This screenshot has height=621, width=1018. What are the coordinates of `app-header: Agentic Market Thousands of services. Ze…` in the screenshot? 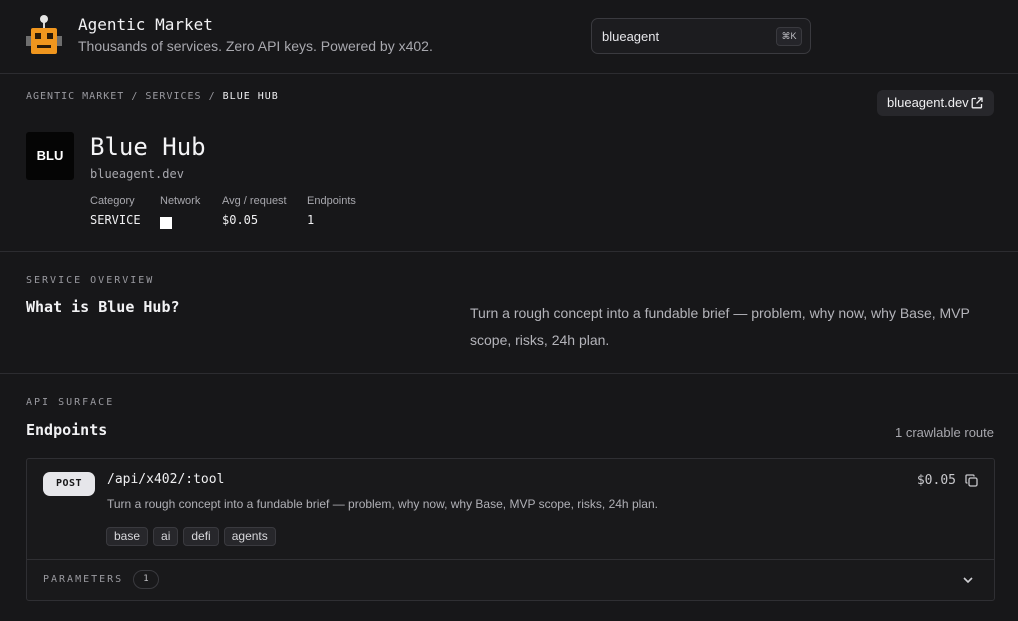 It's located at (509, 37).